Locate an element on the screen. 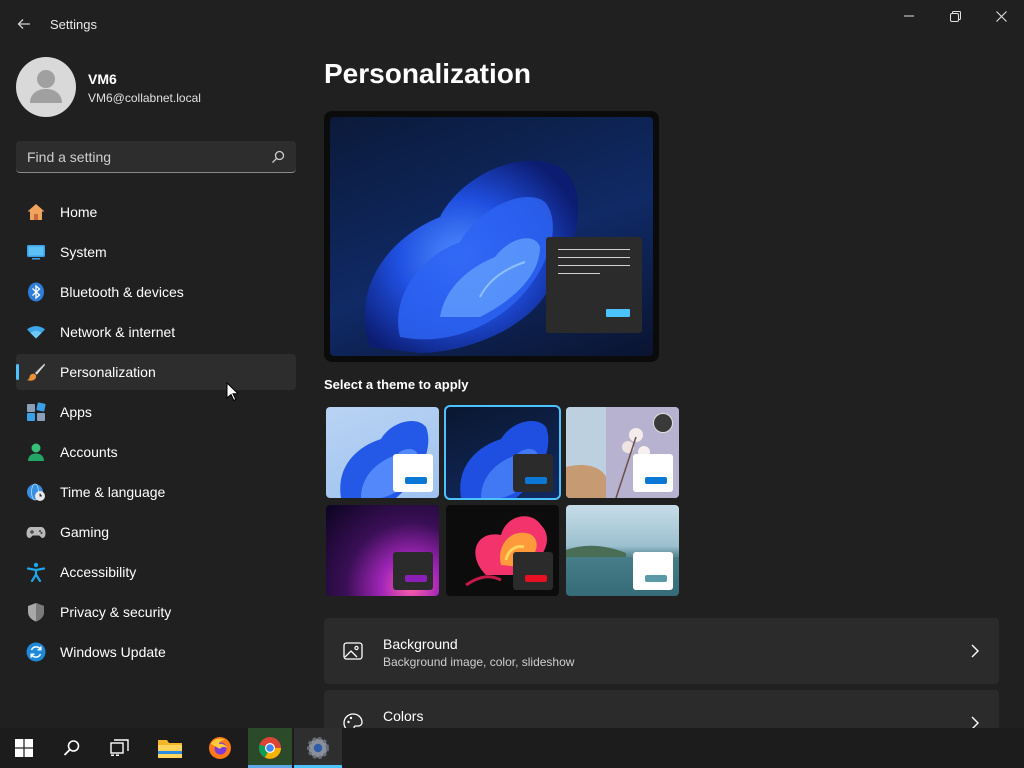  close-icon is located at coordinates (1001, 16).